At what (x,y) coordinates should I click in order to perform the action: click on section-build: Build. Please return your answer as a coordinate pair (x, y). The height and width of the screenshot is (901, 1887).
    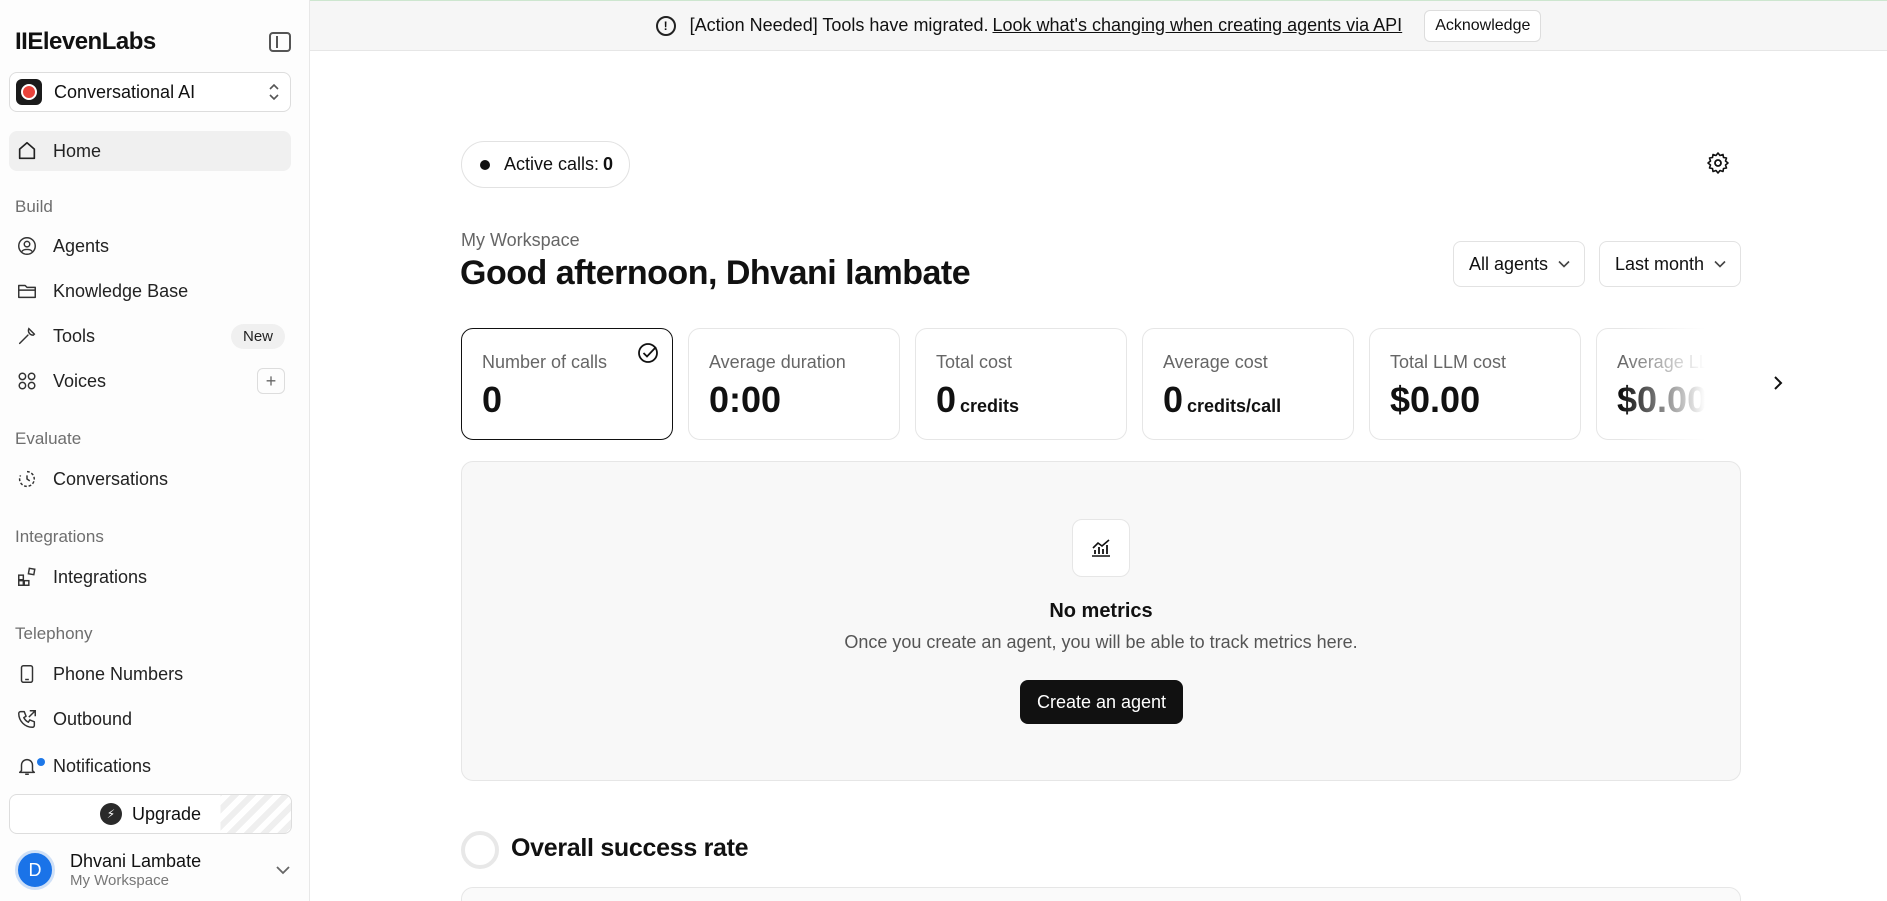
    Looking at the image, I should click on (34, 206).